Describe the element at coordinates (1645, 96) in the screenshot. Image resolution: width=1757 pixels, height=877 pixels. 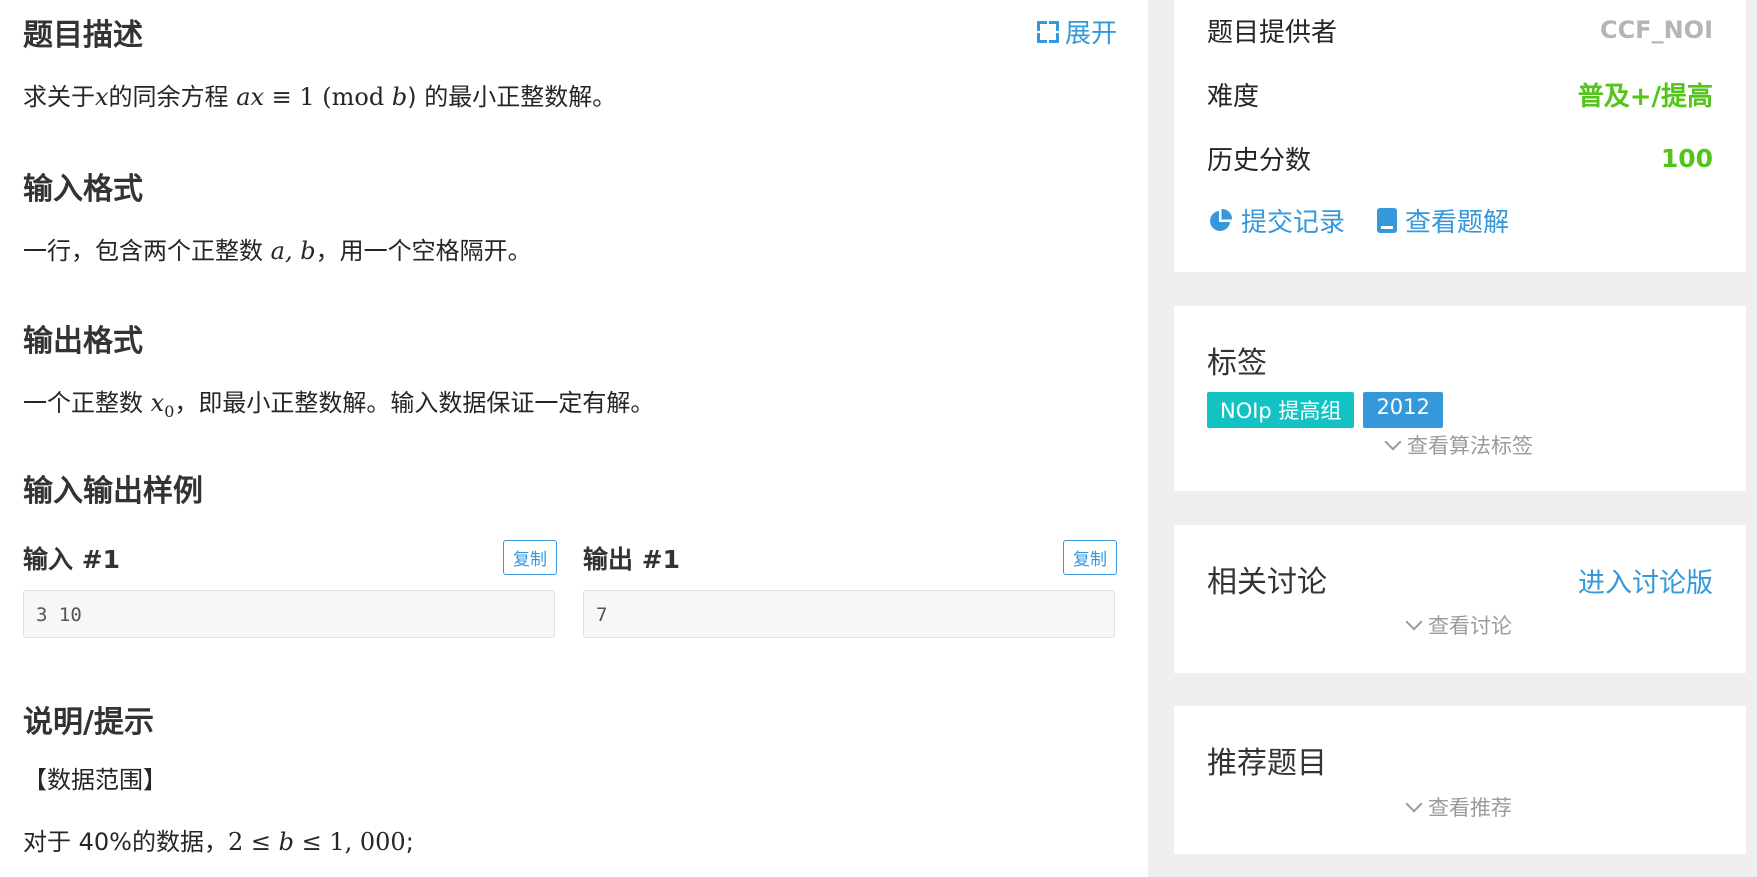
I see `difficulty-value: 普及+/提高` at that location.